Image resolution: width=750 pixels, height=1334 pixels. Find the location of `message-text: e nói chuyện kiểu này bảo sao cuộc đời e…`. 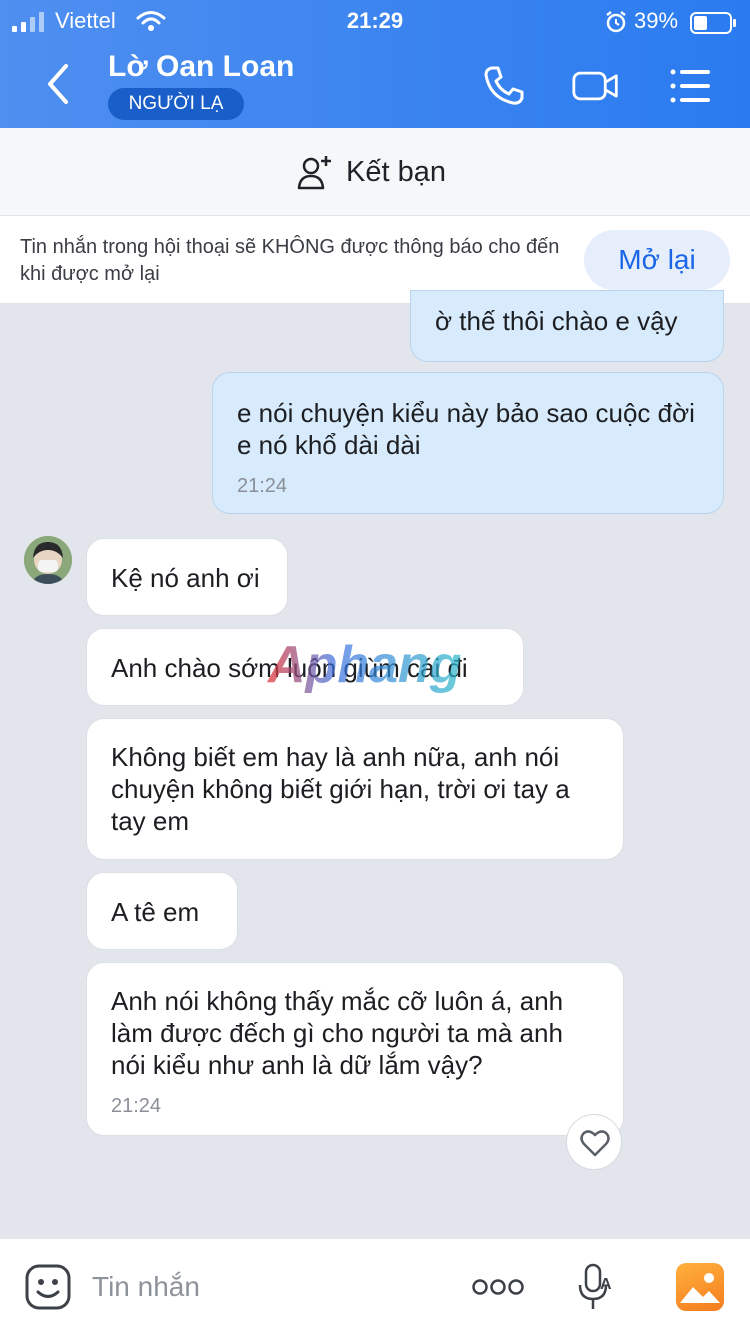

message-text: e nói chuyện kiểu này bảo sao cuộc đời e… is located at coordinates (466, 429).